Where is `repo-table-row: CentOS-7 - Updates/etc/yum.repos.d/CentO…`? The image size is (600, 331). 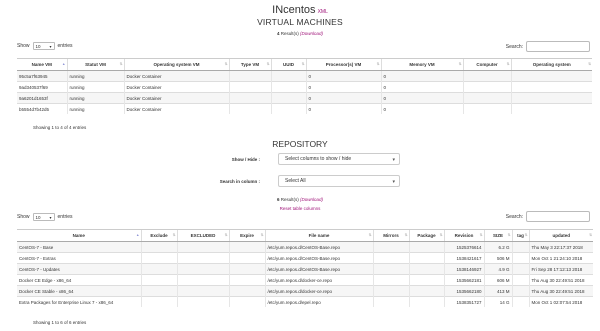 repo-table-row: CentOS-7 - Updates/etc/yum.repos.d/CentO… is located at coordinates (305, 269).